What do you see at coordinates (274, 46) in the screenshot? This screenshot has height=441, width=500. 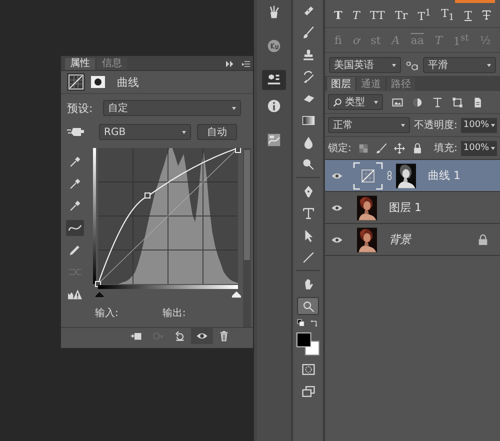 I see `ku-icon` at bounding box center [274, 46].